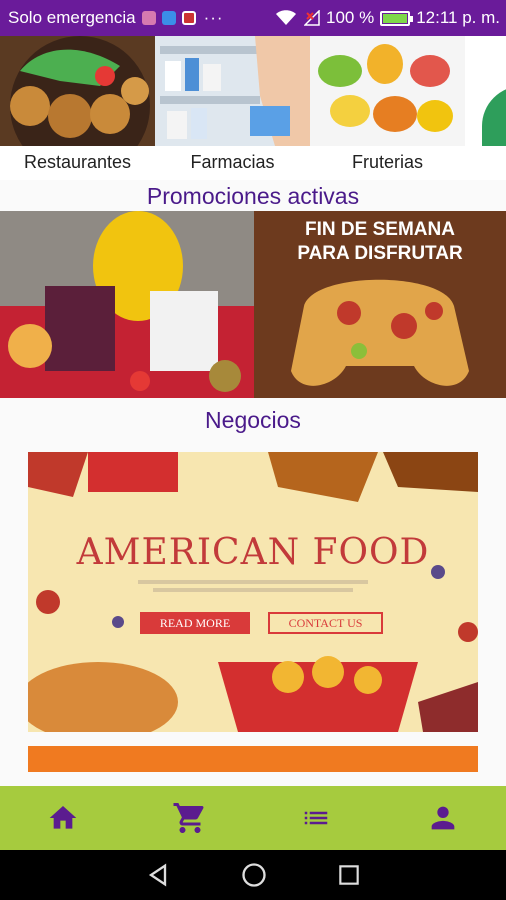 This screenshot has height=900, width=506. I want to click on fruit-image, so click(387, 91).